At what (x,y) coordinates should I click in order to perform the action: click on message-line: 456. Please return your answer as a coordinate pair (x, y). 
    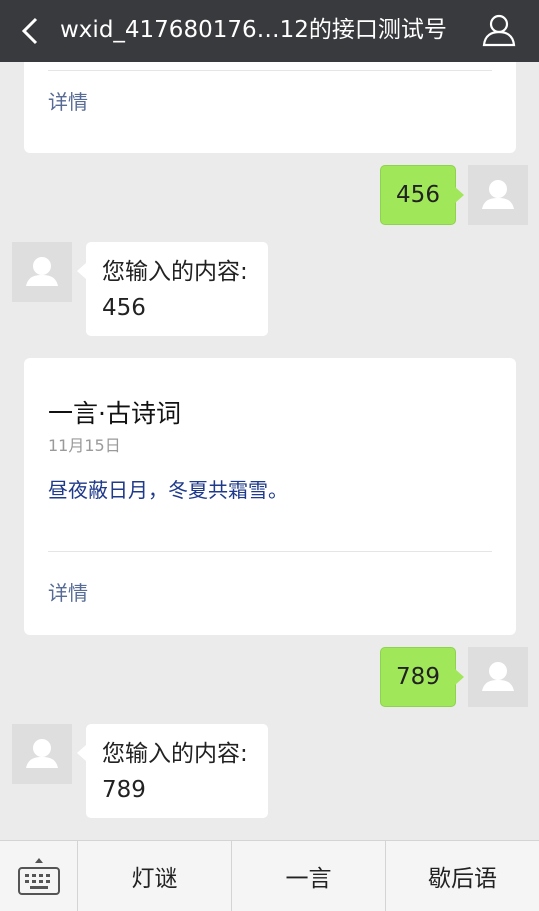
    Looking at the image, I should click on (124, 308).